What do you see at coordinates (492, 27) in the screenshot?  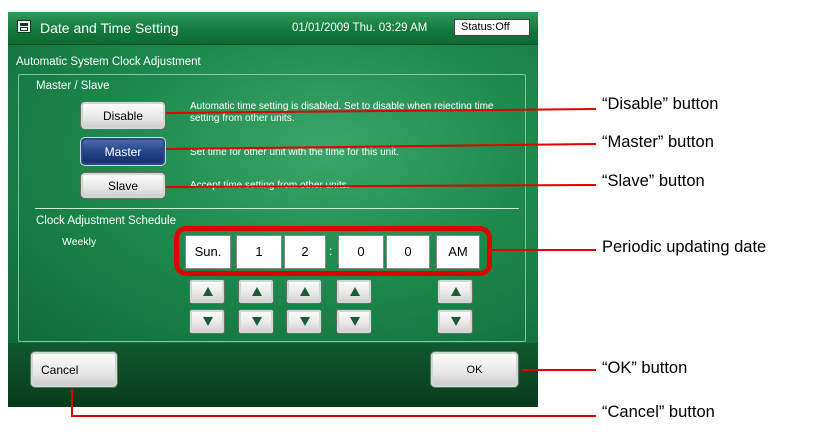 I see `status-indicator: Status:Off` at bounding box center [492, 27].